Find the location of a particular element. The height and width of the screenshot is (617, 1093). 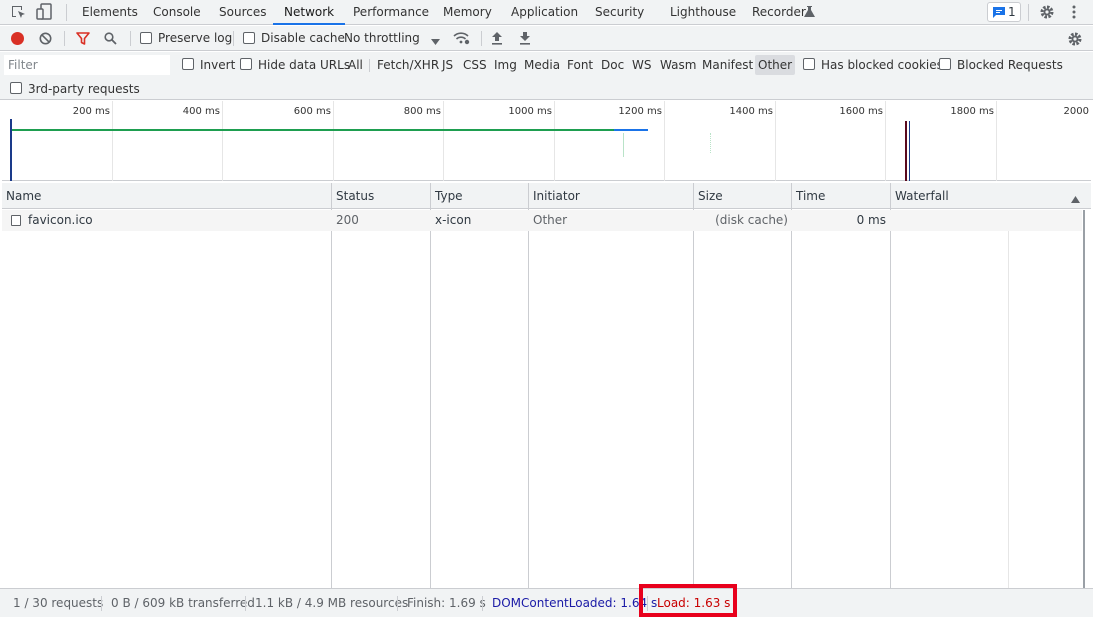

tab-sources: Sources is located at coordinates (242, 12).